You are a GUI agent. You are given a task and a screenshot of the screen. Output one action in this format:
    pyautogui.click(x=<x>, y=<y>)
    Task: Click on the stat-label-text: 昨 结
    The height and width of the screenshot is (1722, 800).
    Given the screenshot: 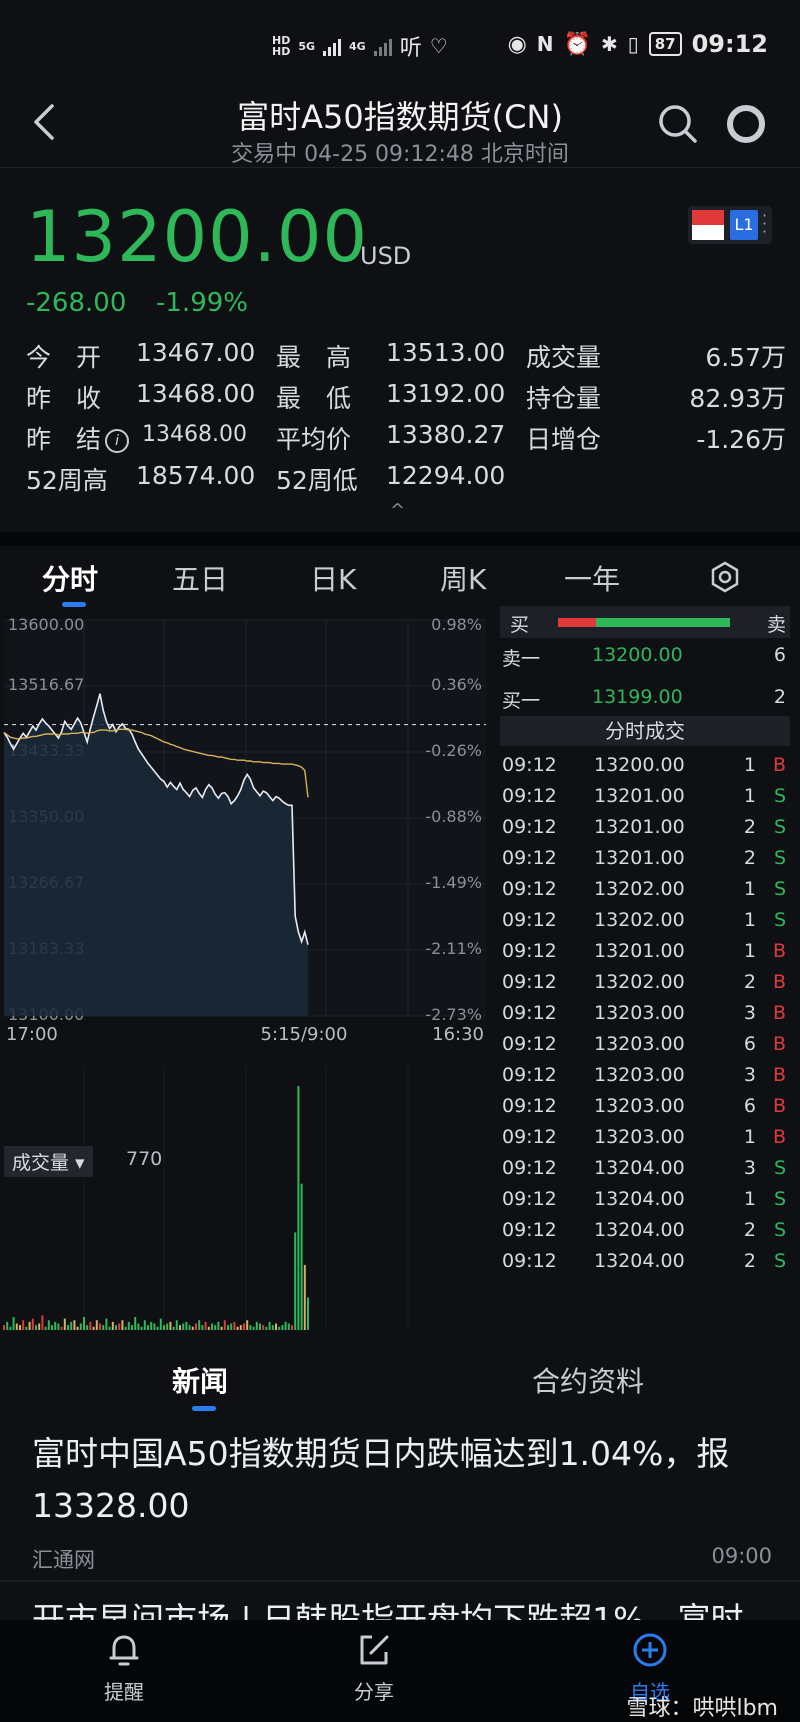 What is the action you would take?
    pyautogui.click(x=64, y=439)
    